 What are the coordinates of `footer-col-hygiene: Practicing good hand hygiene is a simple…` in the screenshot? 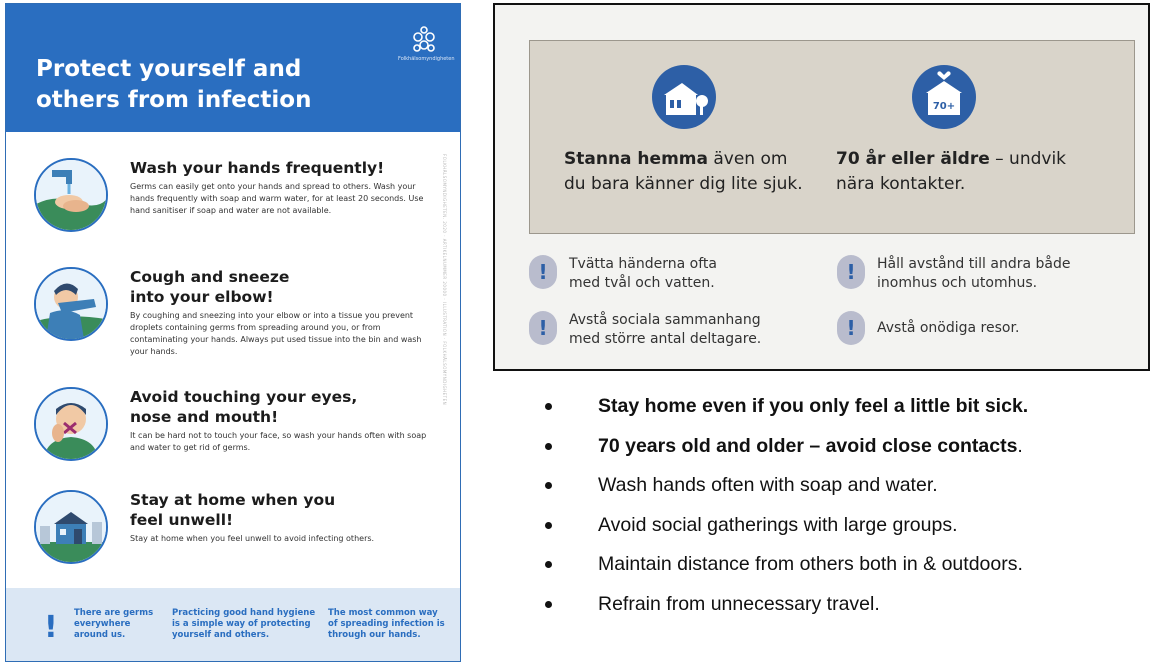 It's located at (243, 624).